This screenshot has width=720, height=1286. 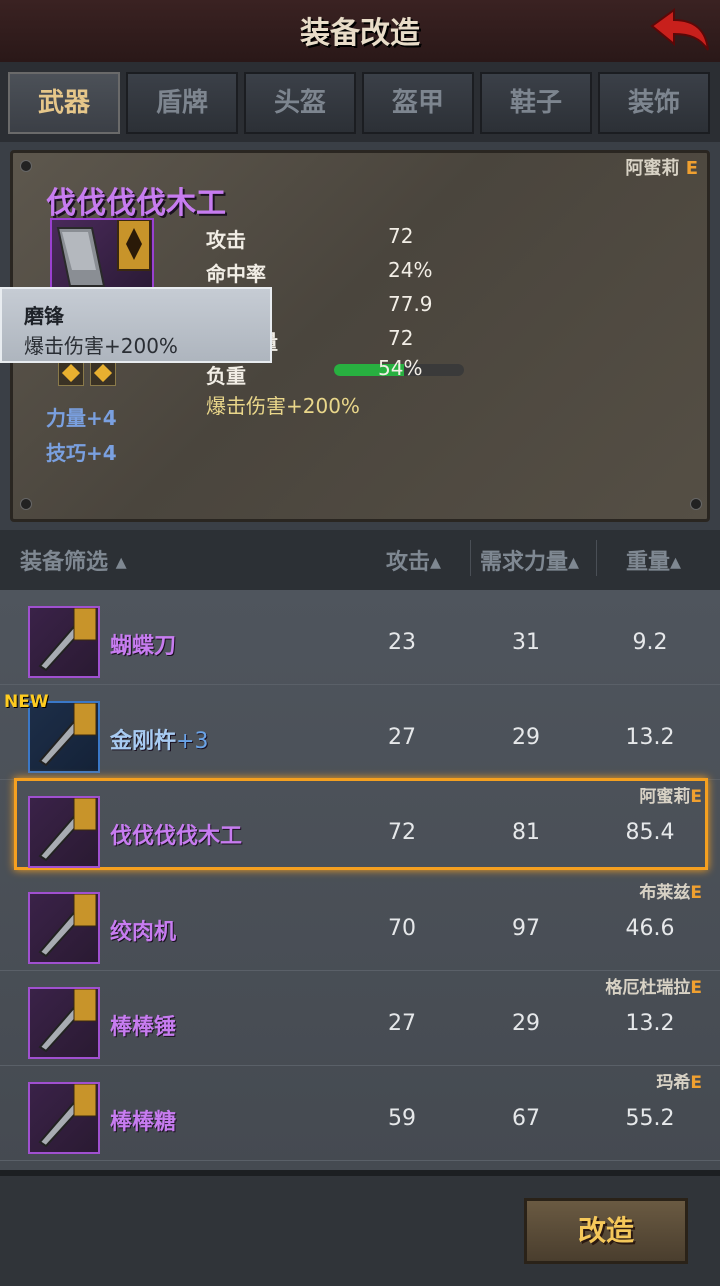 I want to click on stat-value-hidden: 77.9, so click(x=410, y=304).